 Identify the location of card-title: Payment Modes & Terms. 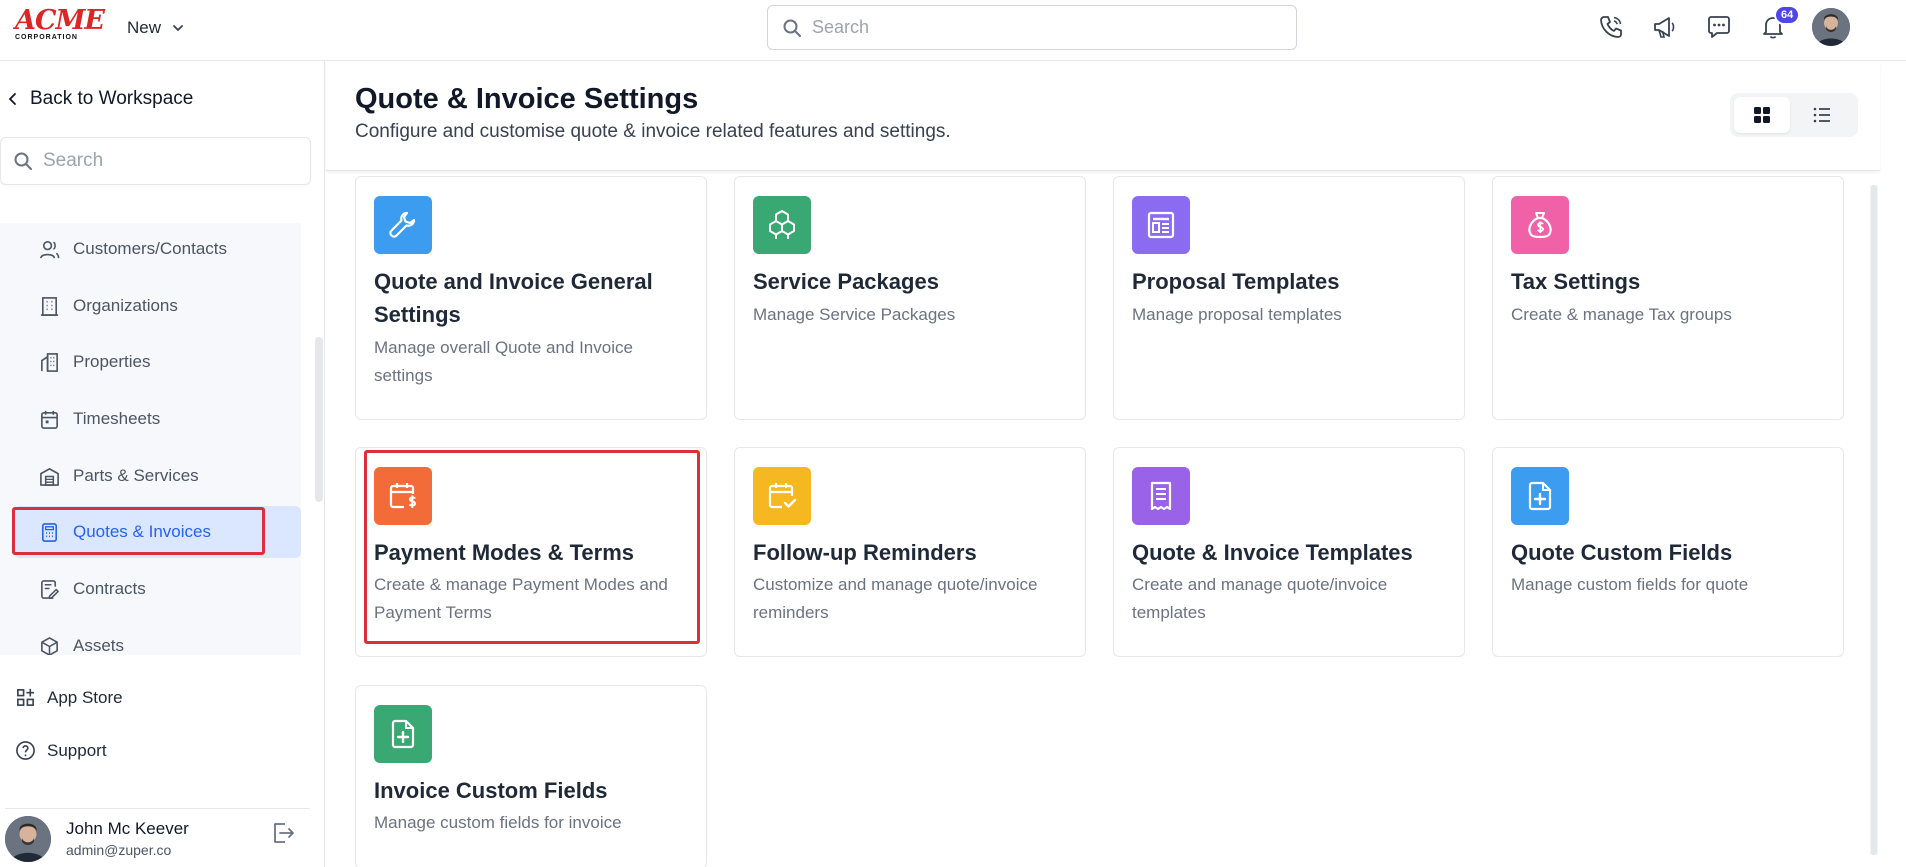
(504, 552).